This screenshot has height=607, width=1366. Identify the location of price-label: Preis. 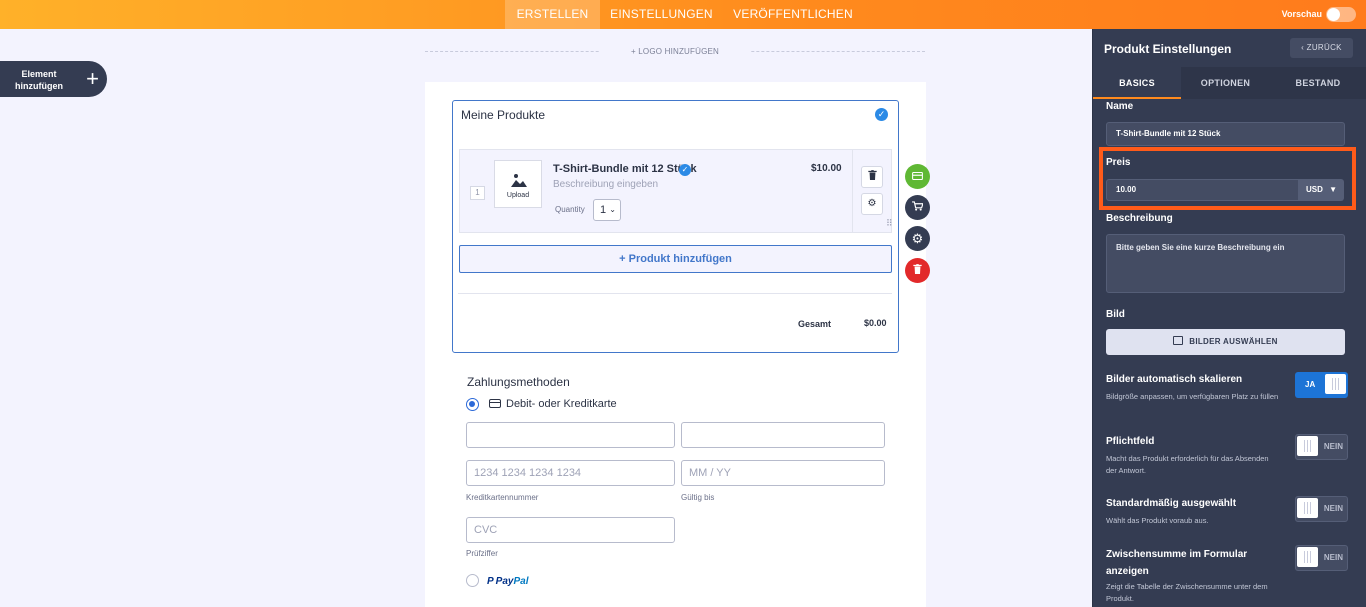
(1118, 162).